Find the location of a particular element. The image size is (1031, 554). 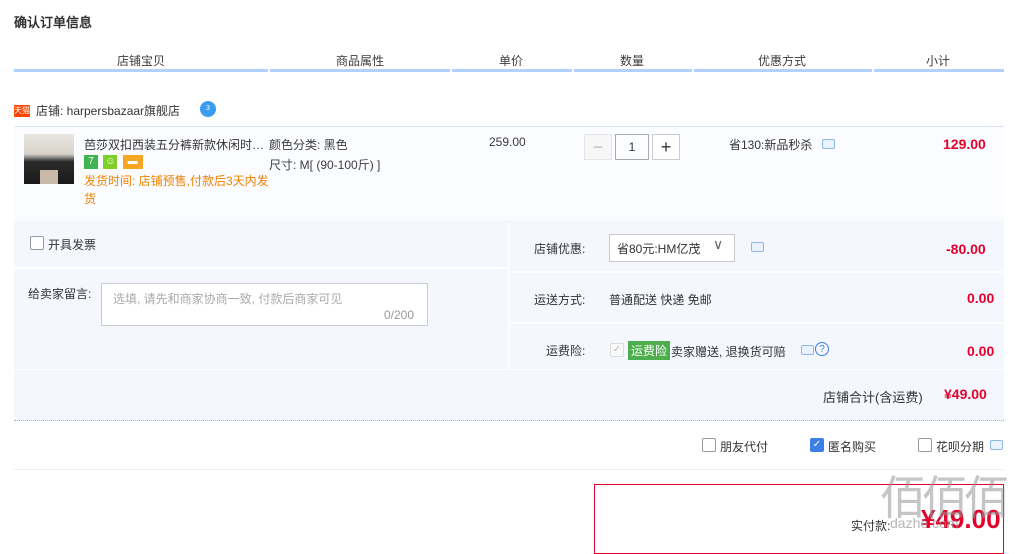

friend-pay-checkbox is located at coordinates (709, 445).